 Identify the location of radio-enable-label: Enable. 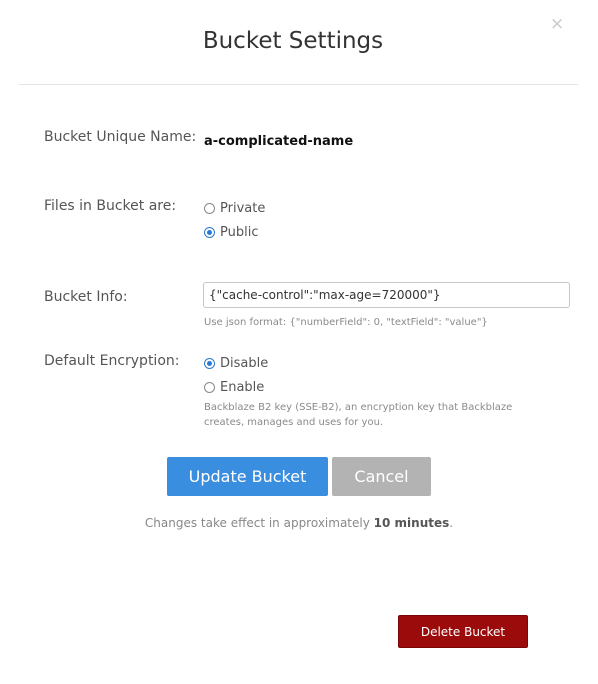
(242, 387).